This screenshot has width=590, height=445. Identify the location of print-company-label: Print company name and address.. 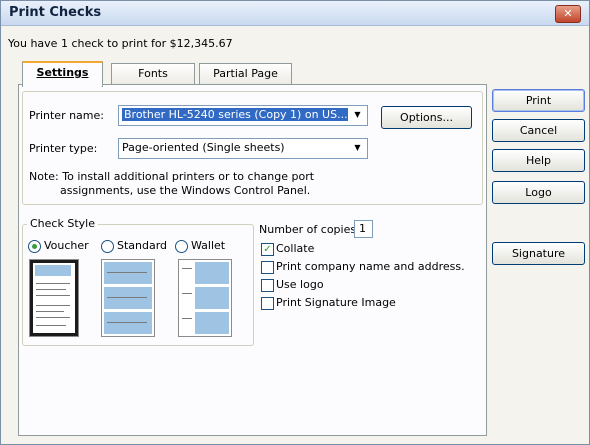
(370, 266).